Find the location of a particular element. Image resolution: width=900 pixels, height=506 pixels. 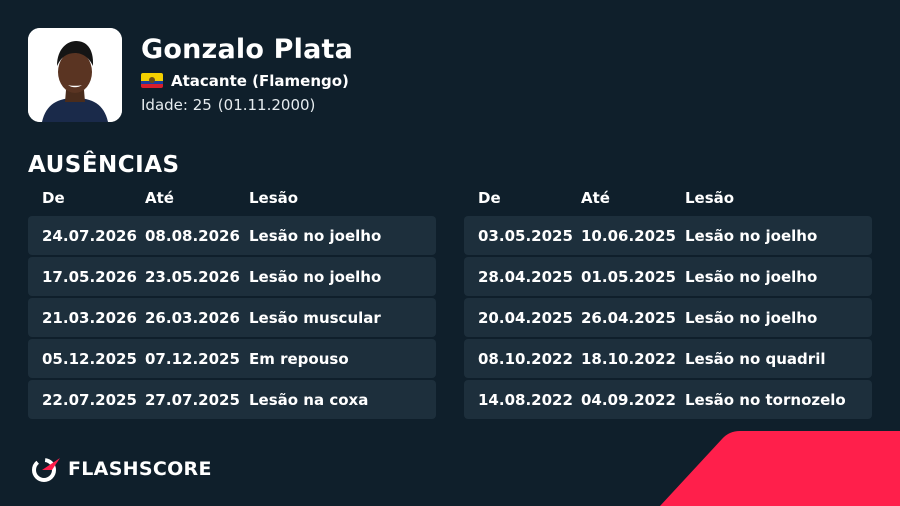

cell-from: 28.04.2025 is located at coordinates (525, 276).